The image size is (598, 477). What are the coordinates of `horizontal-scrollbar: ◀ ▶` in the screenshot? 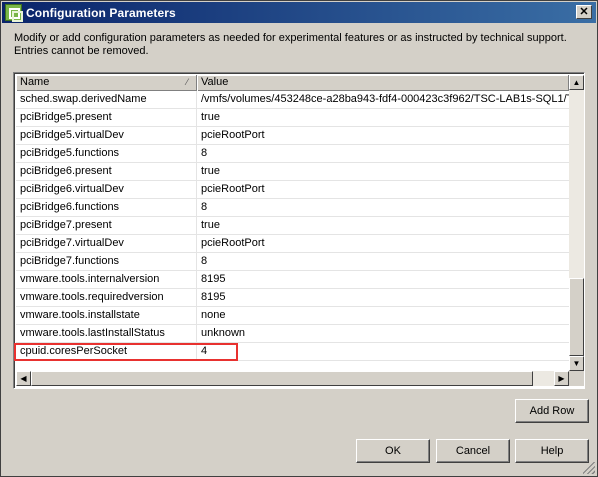 It's located at (292, 378).